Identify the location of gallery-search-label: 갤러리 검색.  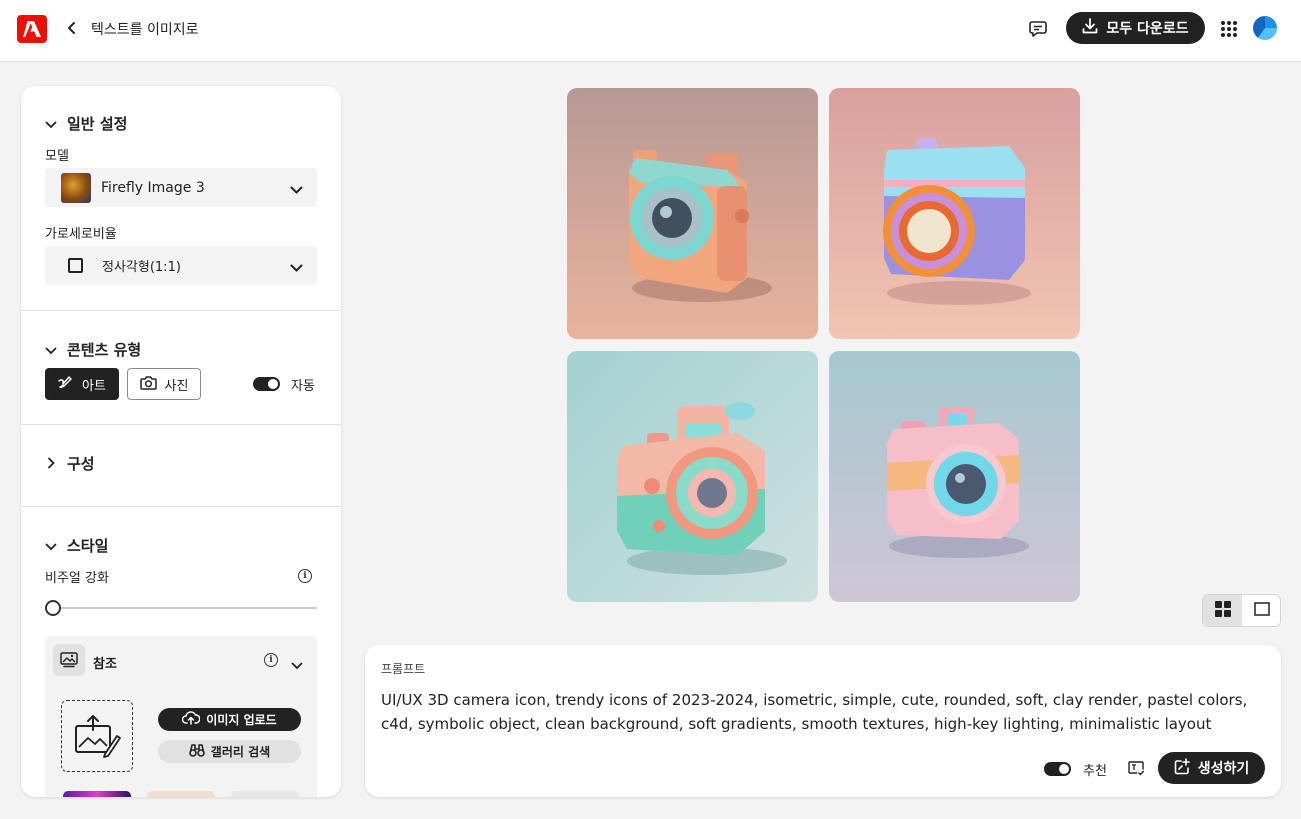
(240, 752).